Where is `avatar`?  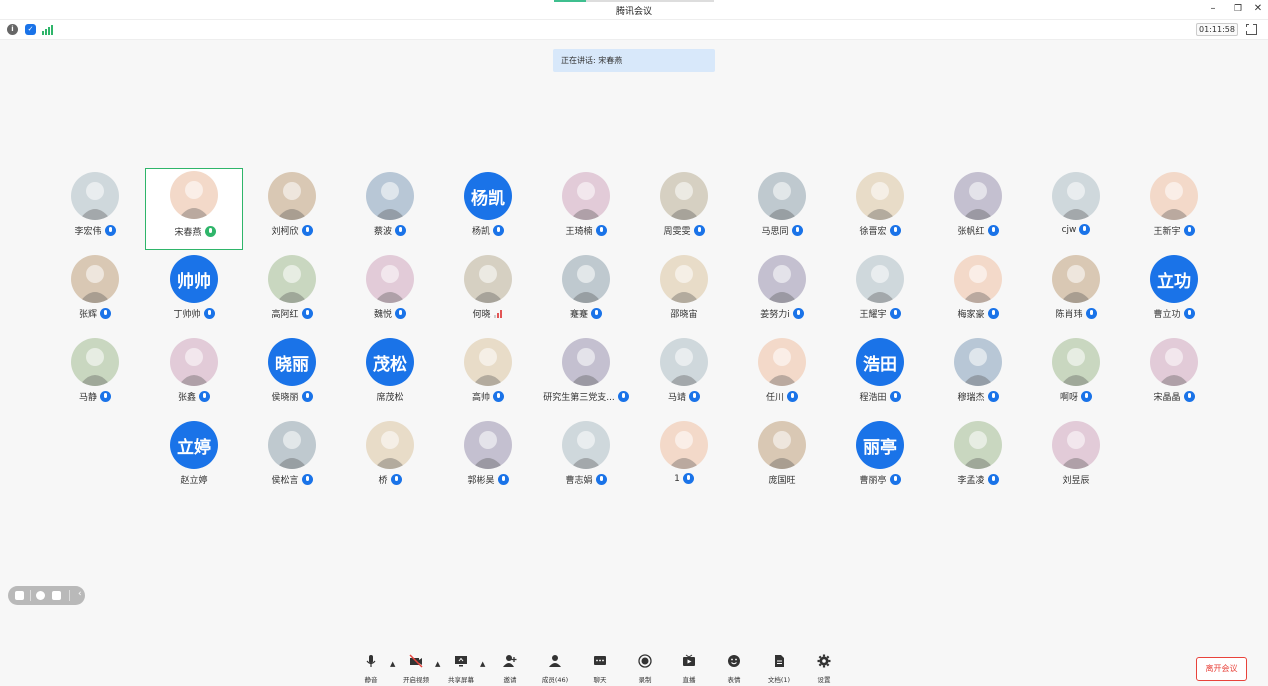
avatar is located at coordinates (292, 445).